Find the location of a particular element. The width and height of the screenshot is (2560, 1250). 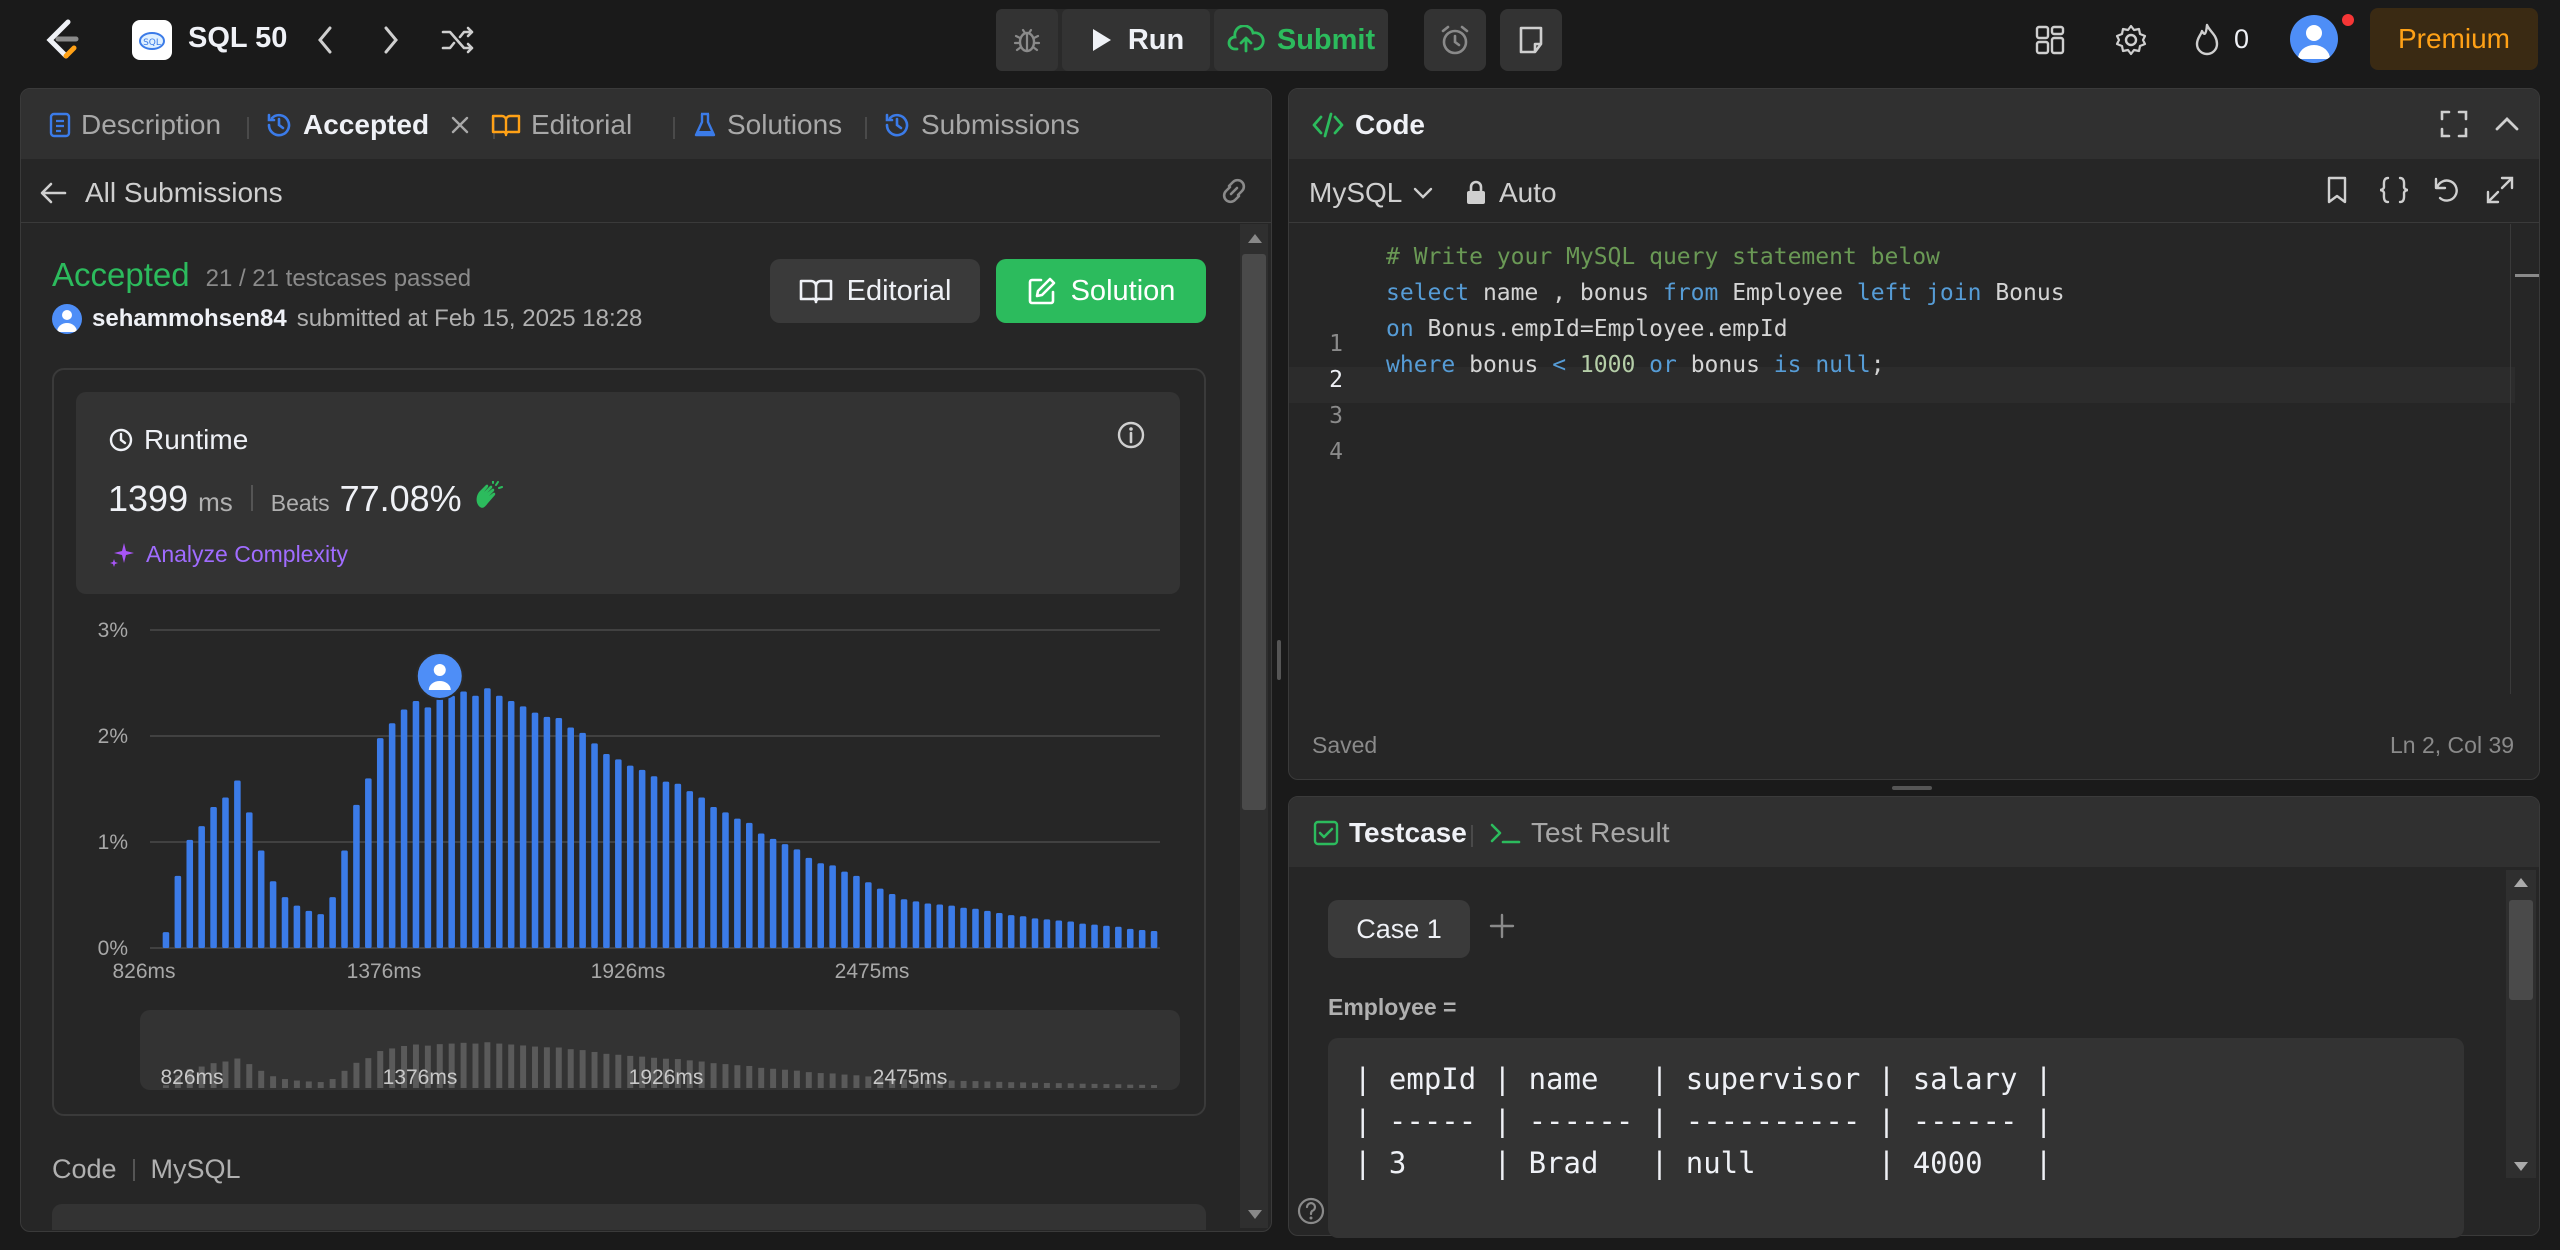

chevron-left-icon is located at coordinates (325, 40).